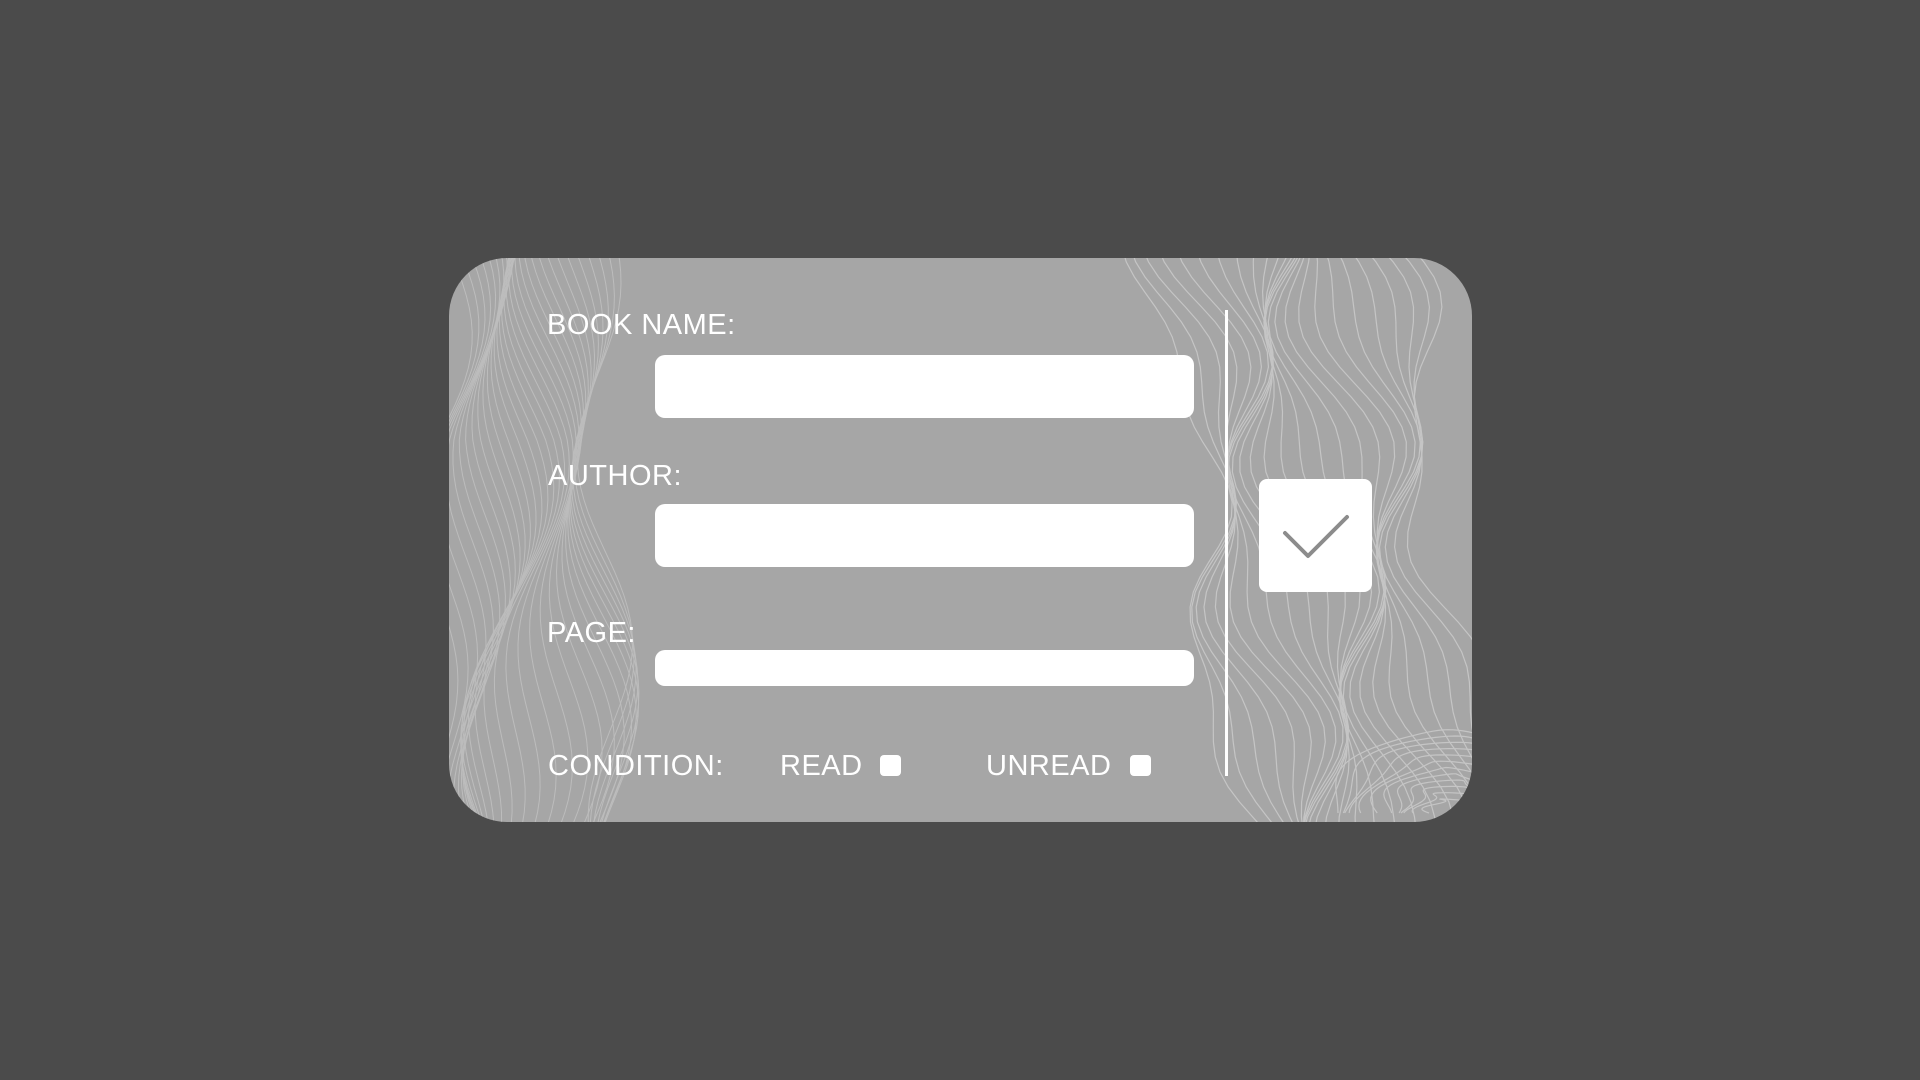 The height and width of the screenshot is (1080, 1920). What do you see at coordinates (924, 668) in the screenshot?
I see `page-input` at bounding box center [924, 668].